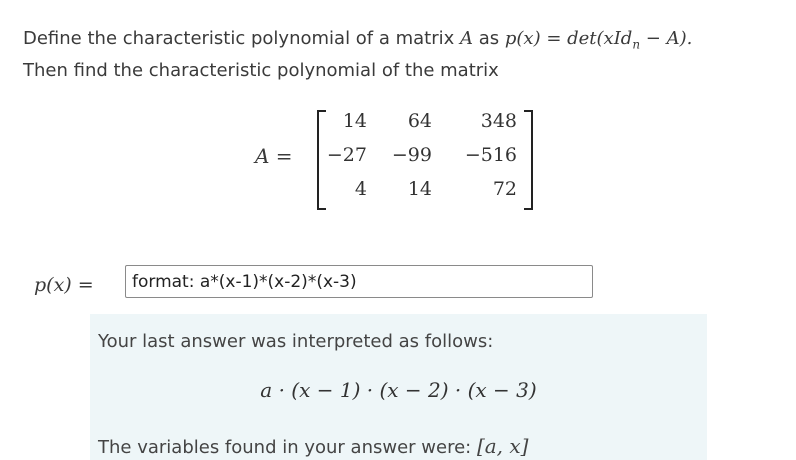 The height and width of the screenshot is (460, 796). I want to click on matrix-cell: −99, so click(411, 155).